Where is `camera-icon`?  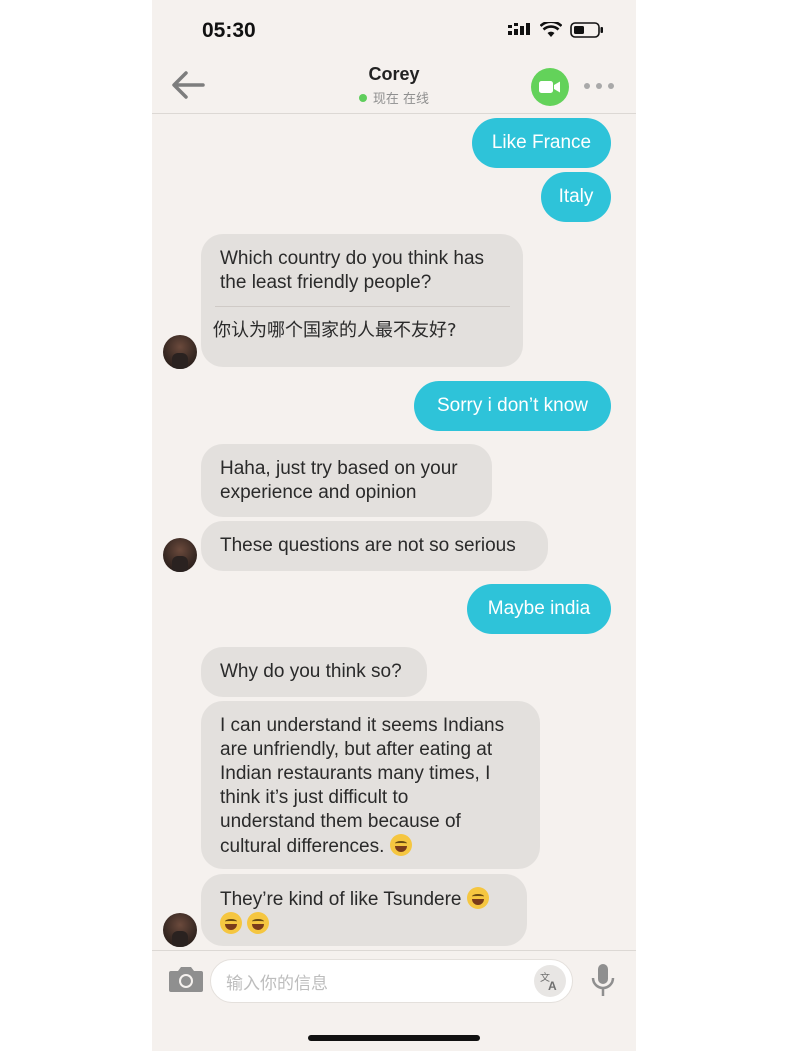 camera-icon is located at coordinates (186, 979).